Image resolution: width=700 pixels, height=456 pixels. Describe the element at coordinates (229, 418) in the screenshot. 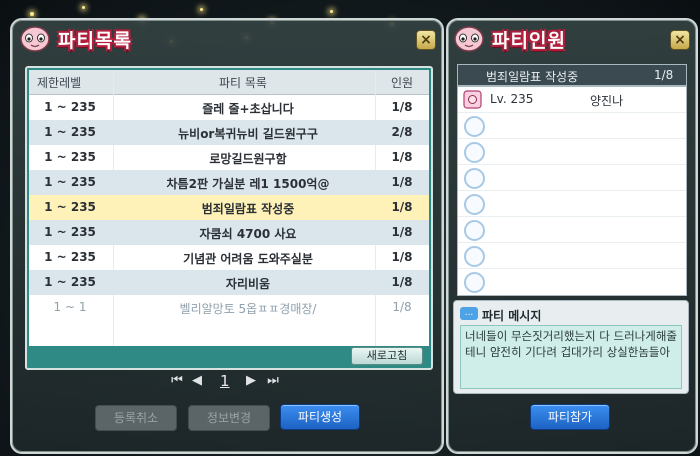

I see `edit-info-button: 정보변경` at that location.